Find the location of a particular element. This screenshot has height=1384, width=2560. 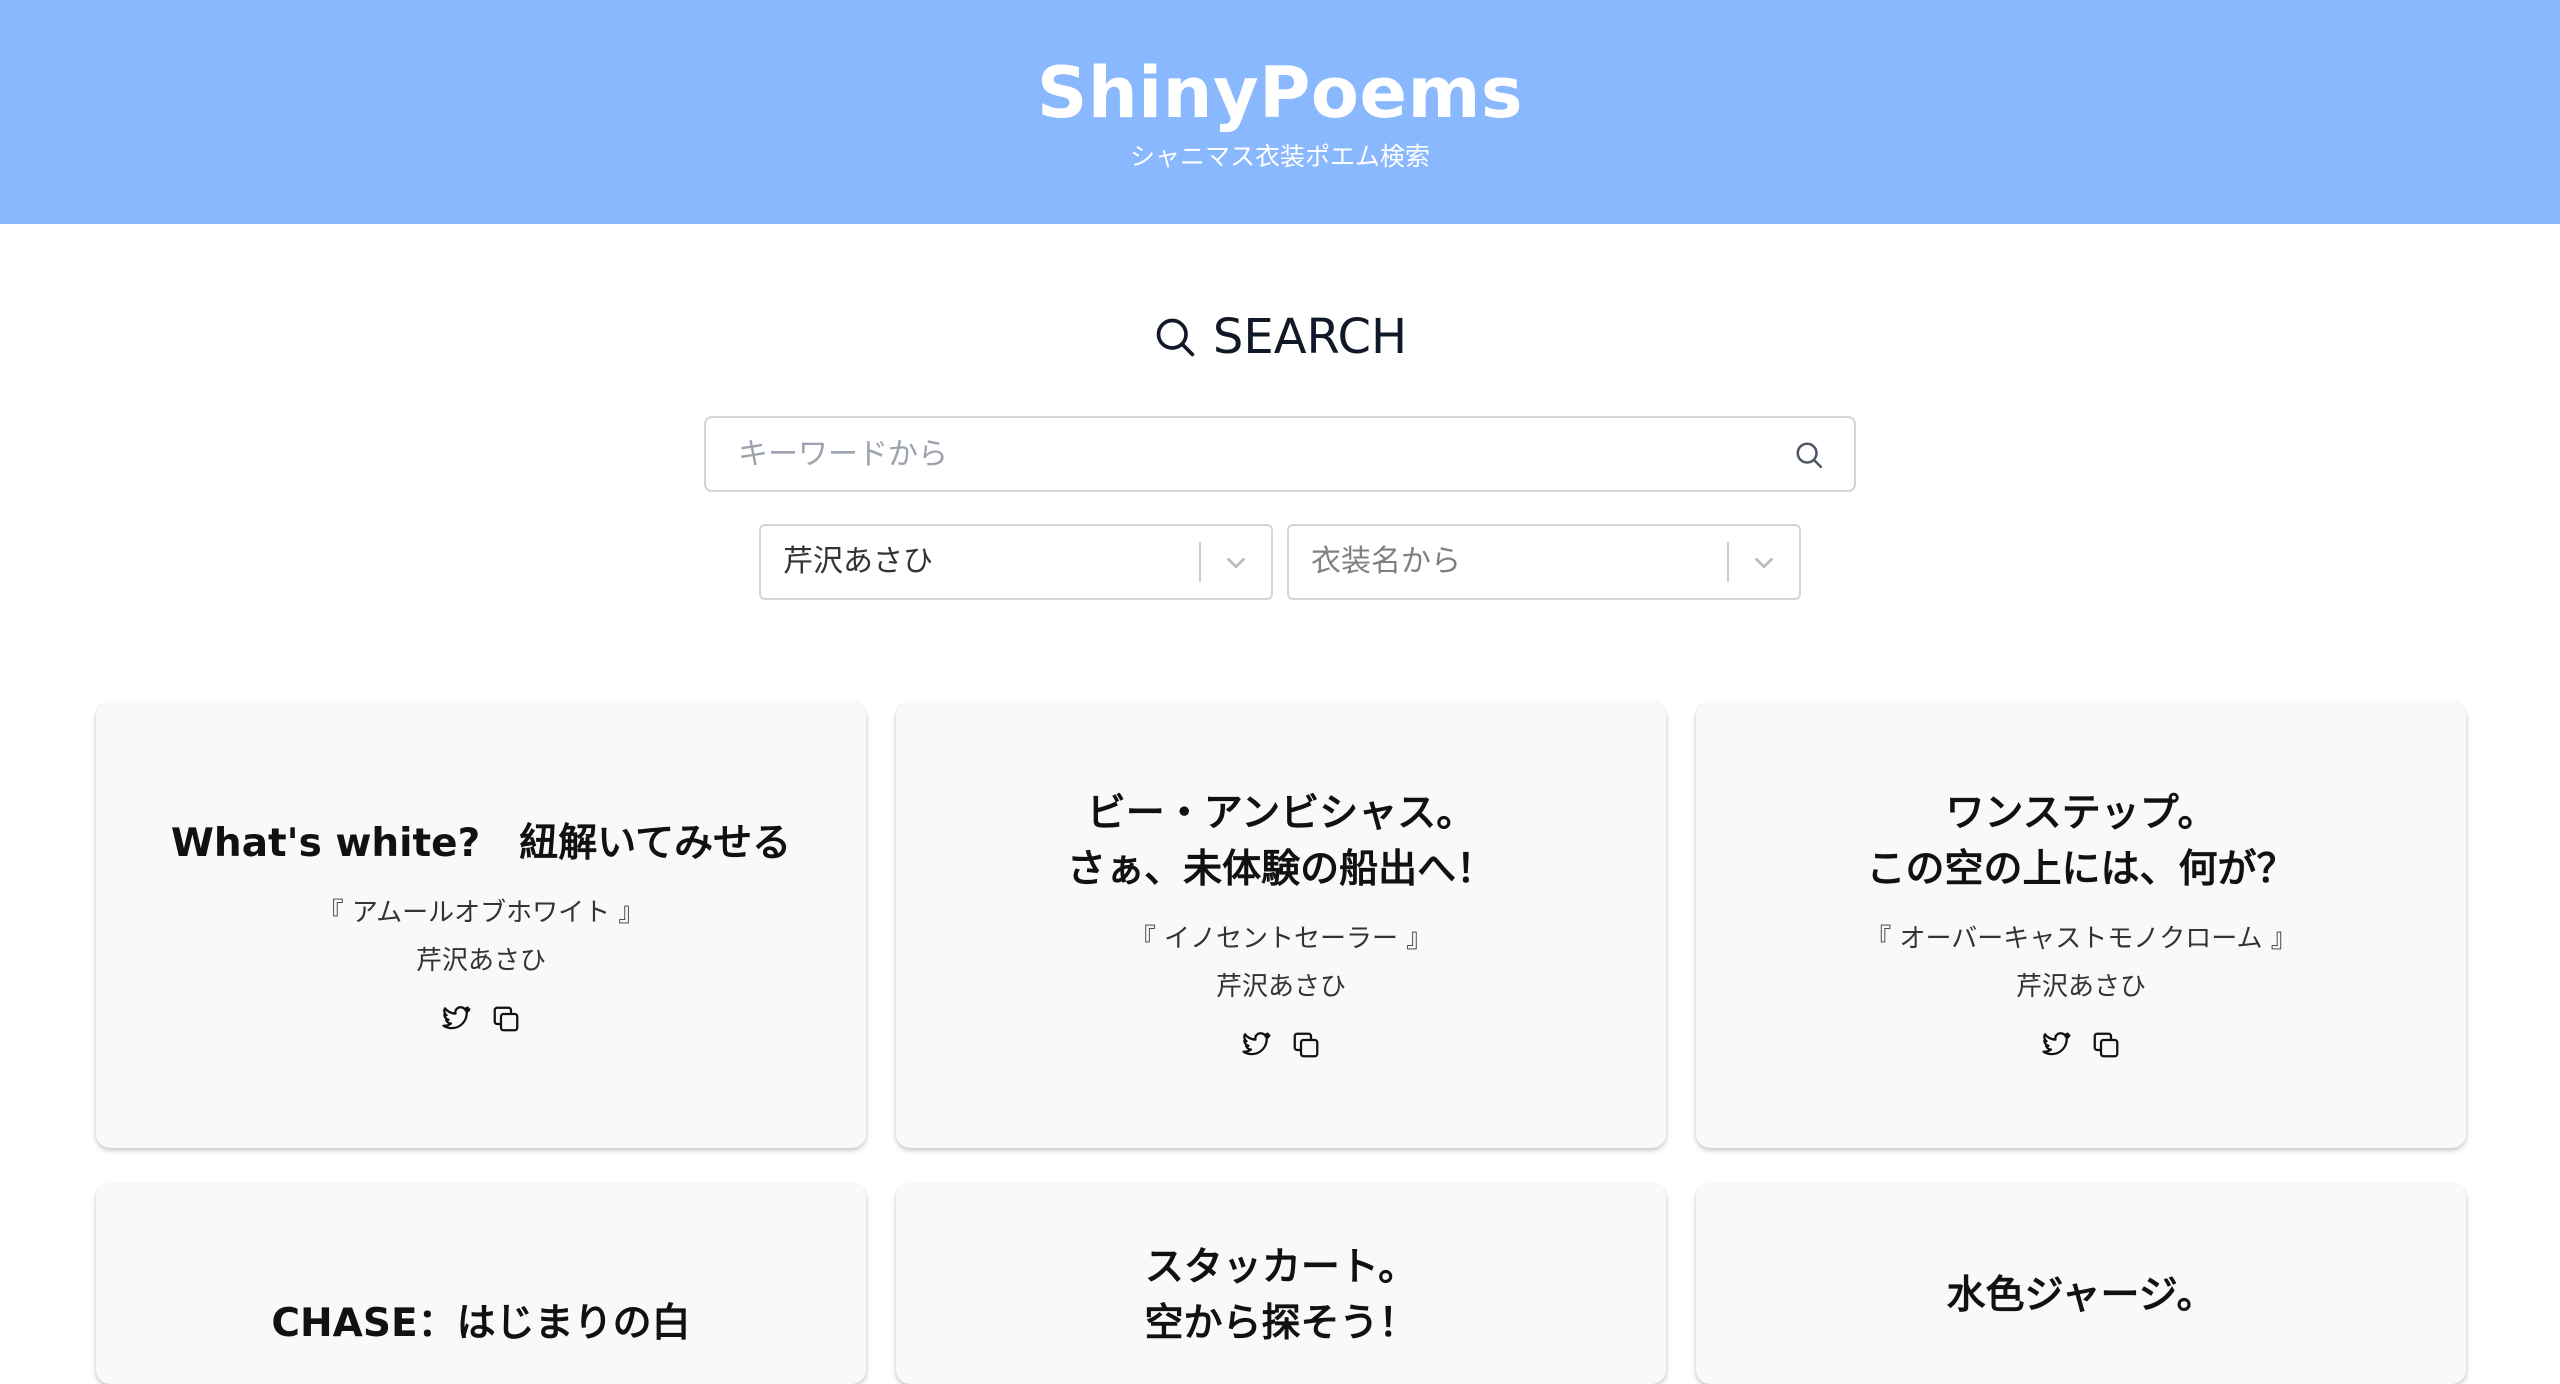

costume-select-placeholder: 衣装名から is located at coordinates (1386, 561).